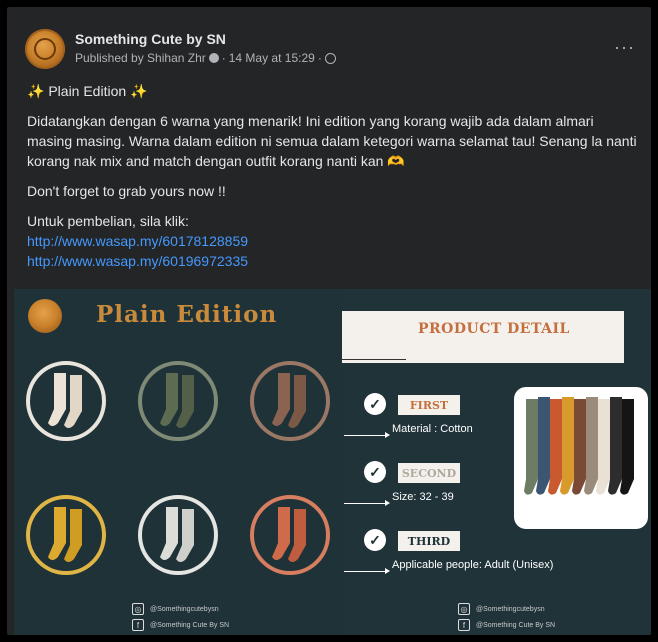 The width and height of the screenshot is (658, 642). What do you see at coordinates (66, 535) in the screenshot?
I see `sock-yellow` at bounding box center [66, 535].